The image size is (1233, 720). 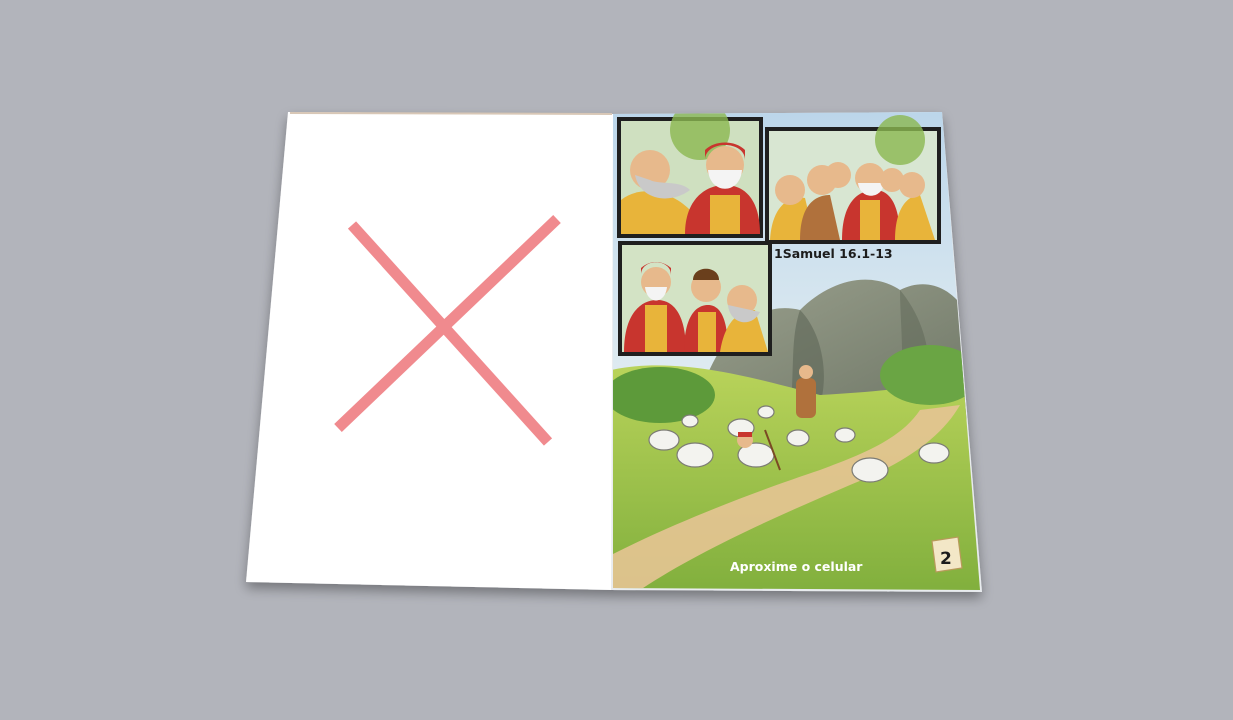 What do you see at coordinates (946, 559) in the screenshot?
I see `page-number: 2` at bounding box center [946, 559].